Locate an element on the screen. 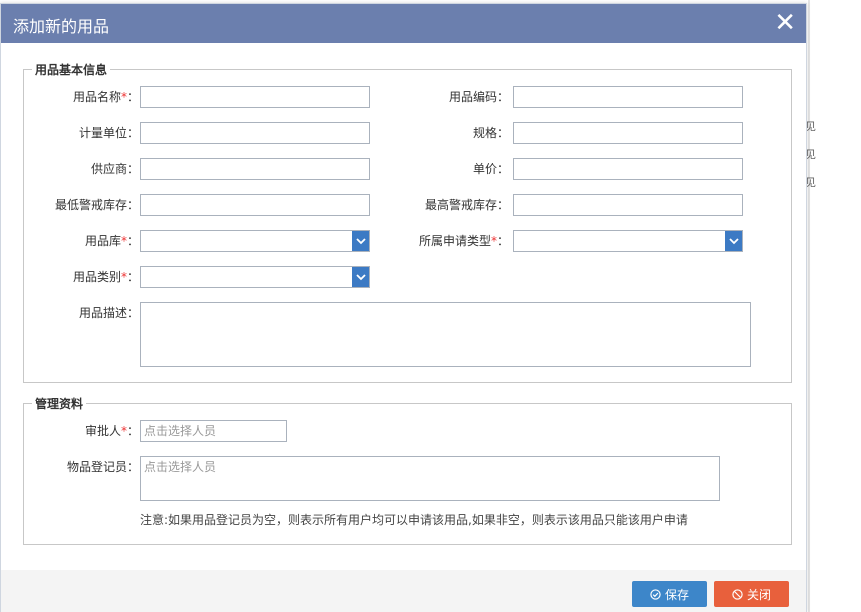  dialog-titlebar: 添加新的用品 ✕ is located at coordinates (403, 23).